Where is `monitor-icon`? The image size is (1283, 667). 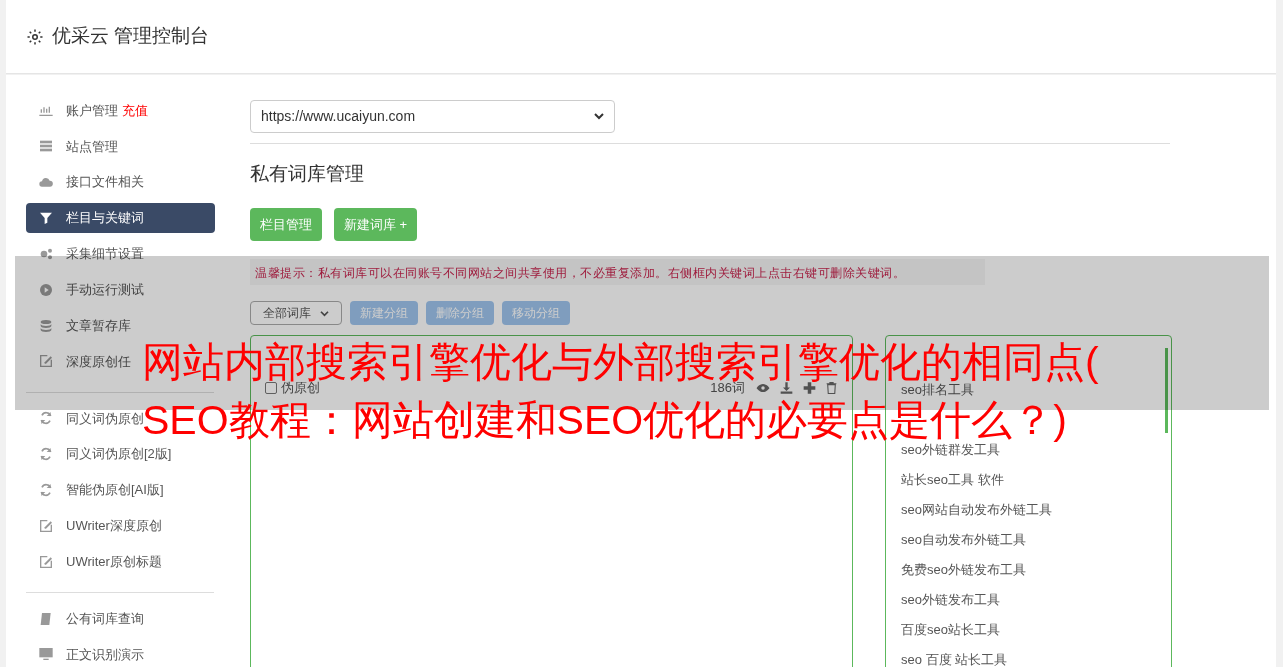
monitor-icon is located at coordinates (46, 654).